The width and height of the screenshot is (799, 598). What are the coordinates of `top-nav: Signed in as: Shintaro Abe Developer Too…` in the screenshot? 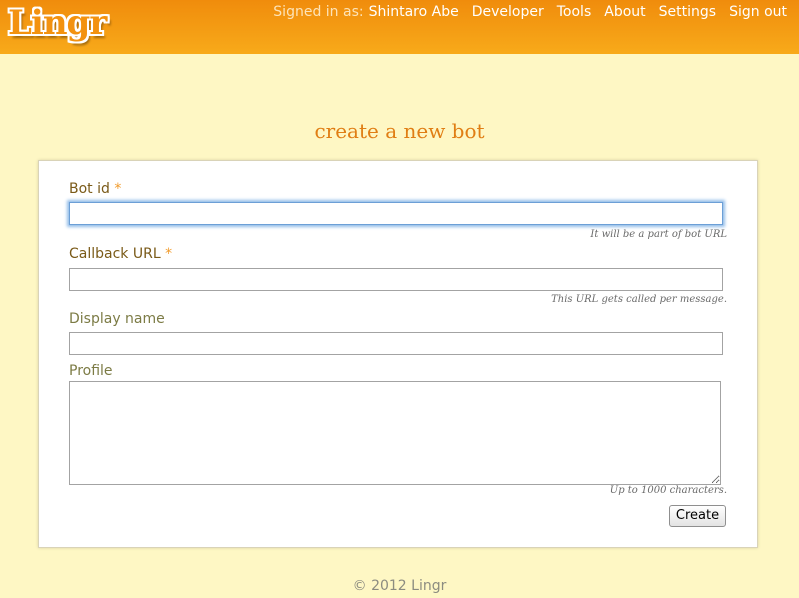 It's located at (530, 12).